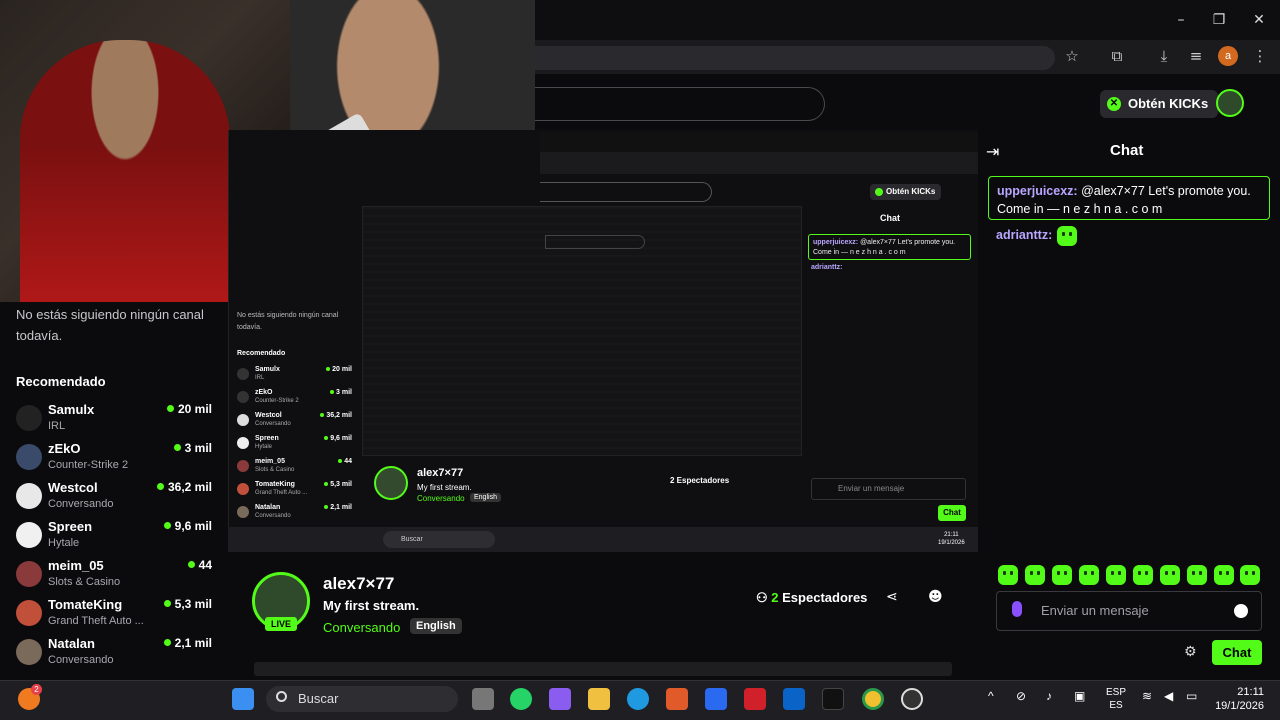  I want to click on bookmark-star-icon: ☆, so click(1072, 56).